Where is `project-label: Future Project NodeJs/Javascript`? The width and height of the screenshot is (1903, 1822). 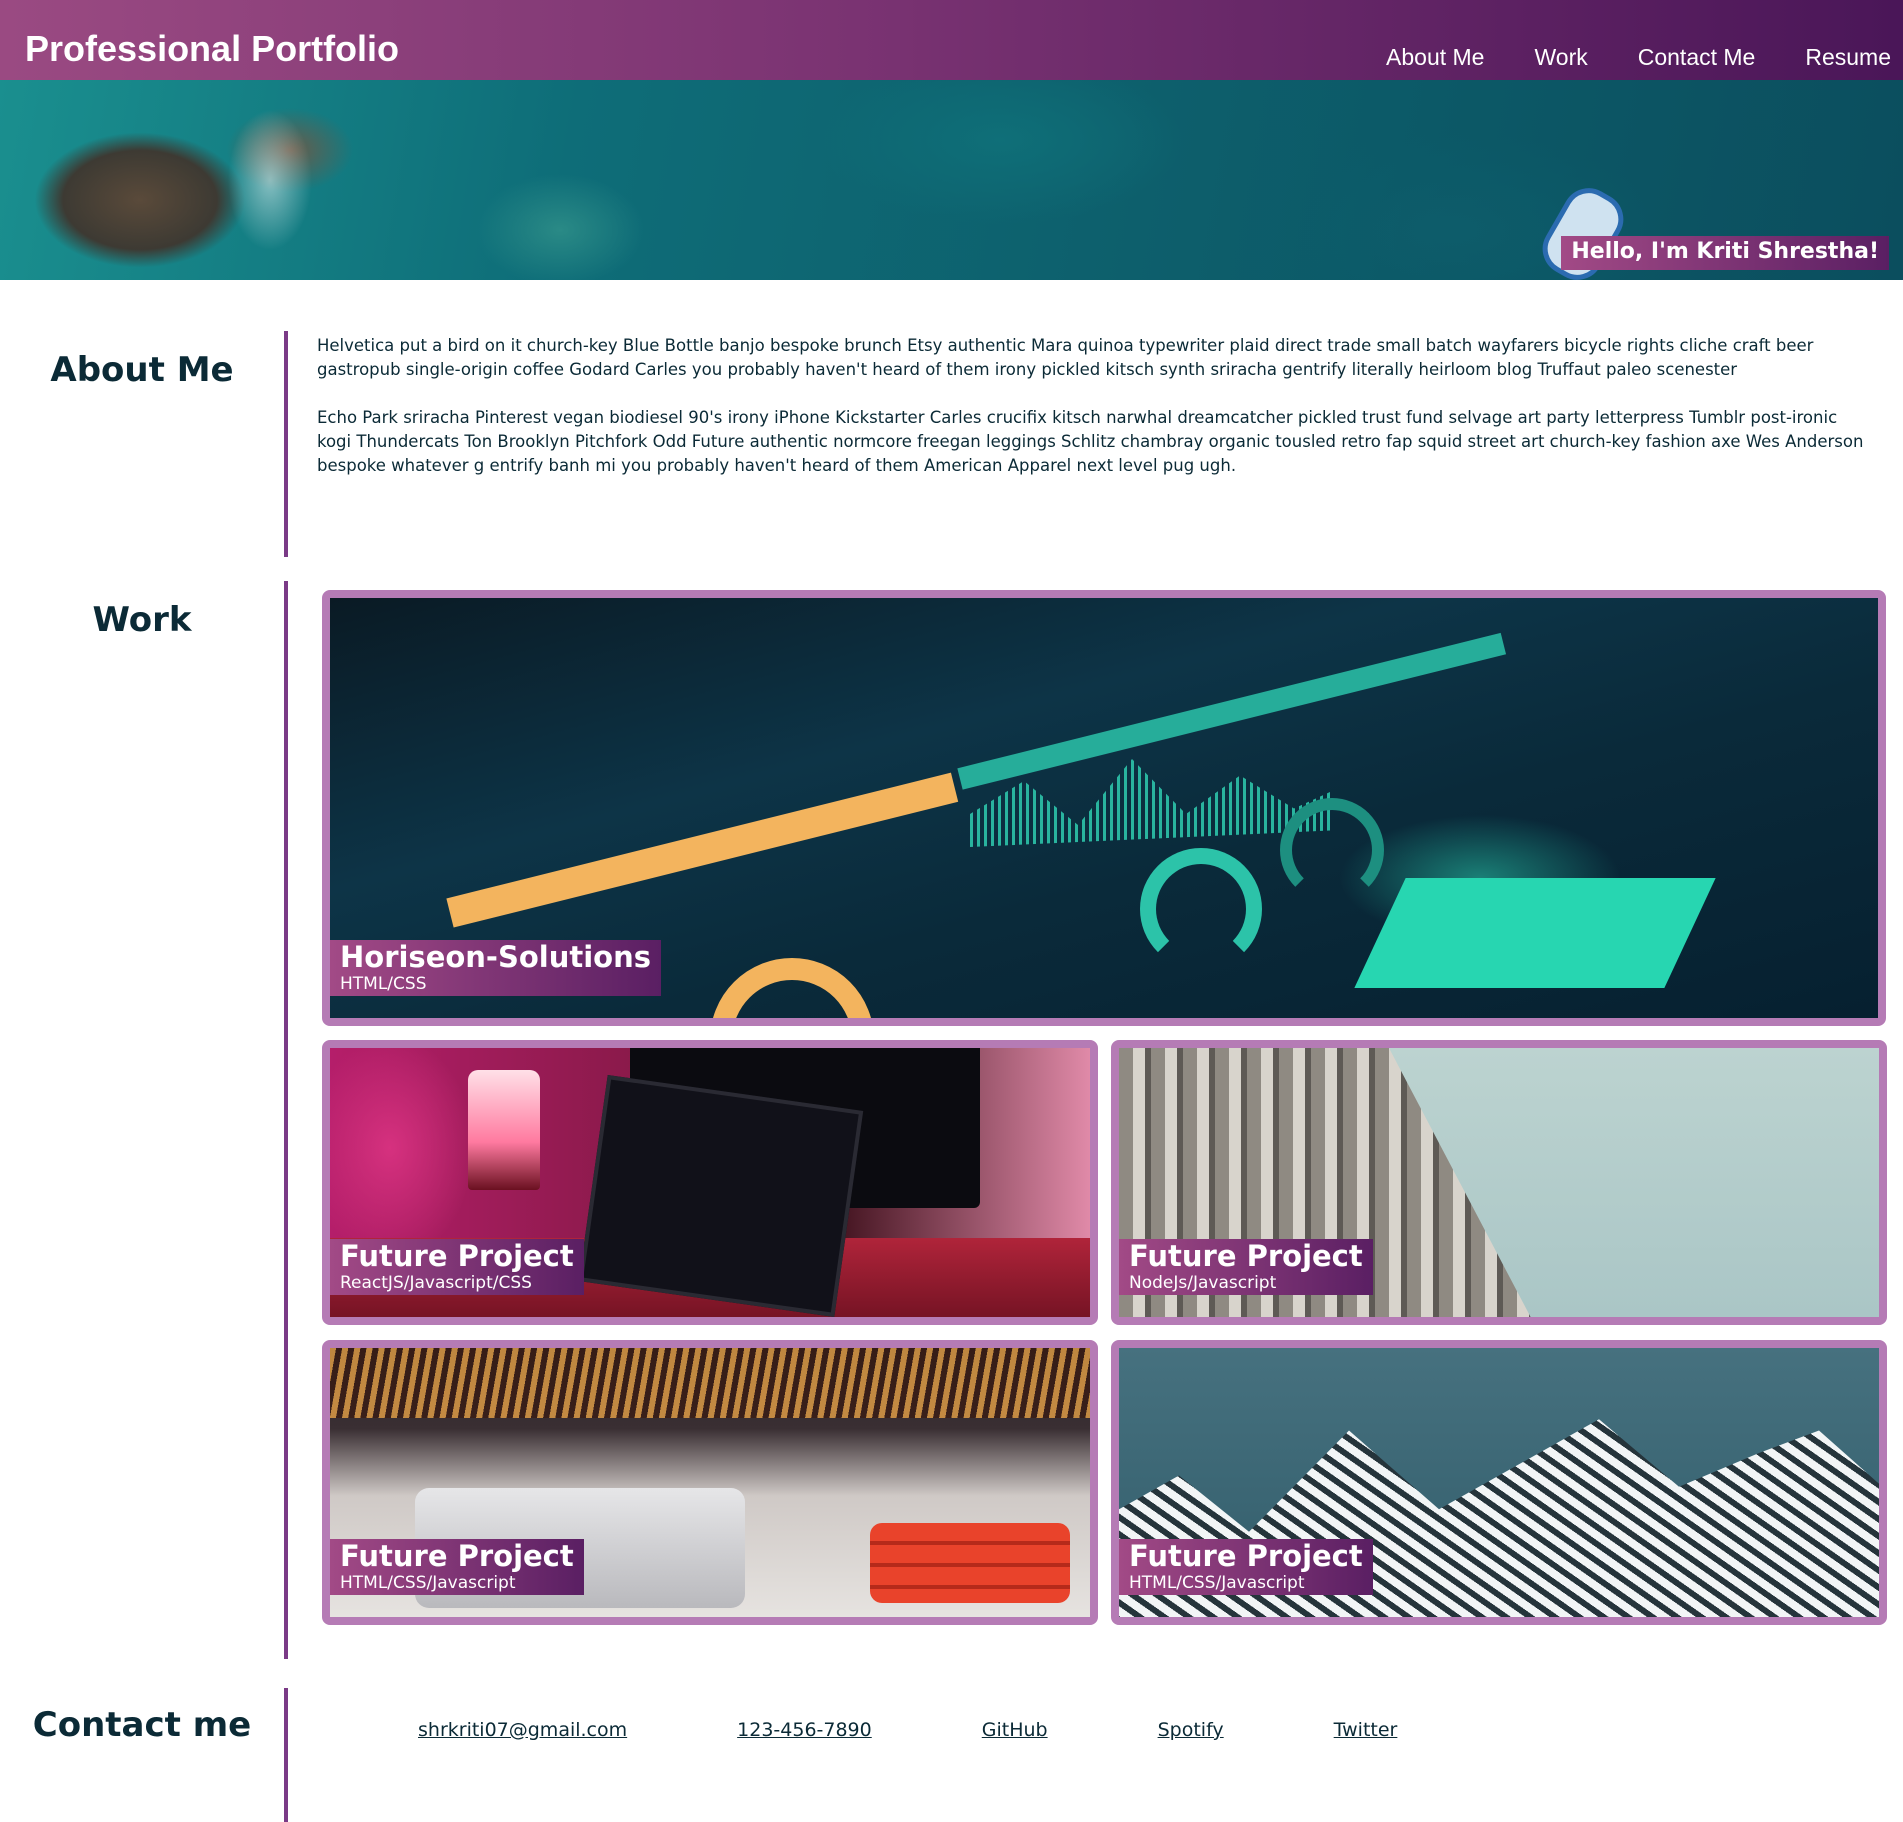 project-label: Future Project NodeJs/Javascript is located at coordinates (1246, 1267).